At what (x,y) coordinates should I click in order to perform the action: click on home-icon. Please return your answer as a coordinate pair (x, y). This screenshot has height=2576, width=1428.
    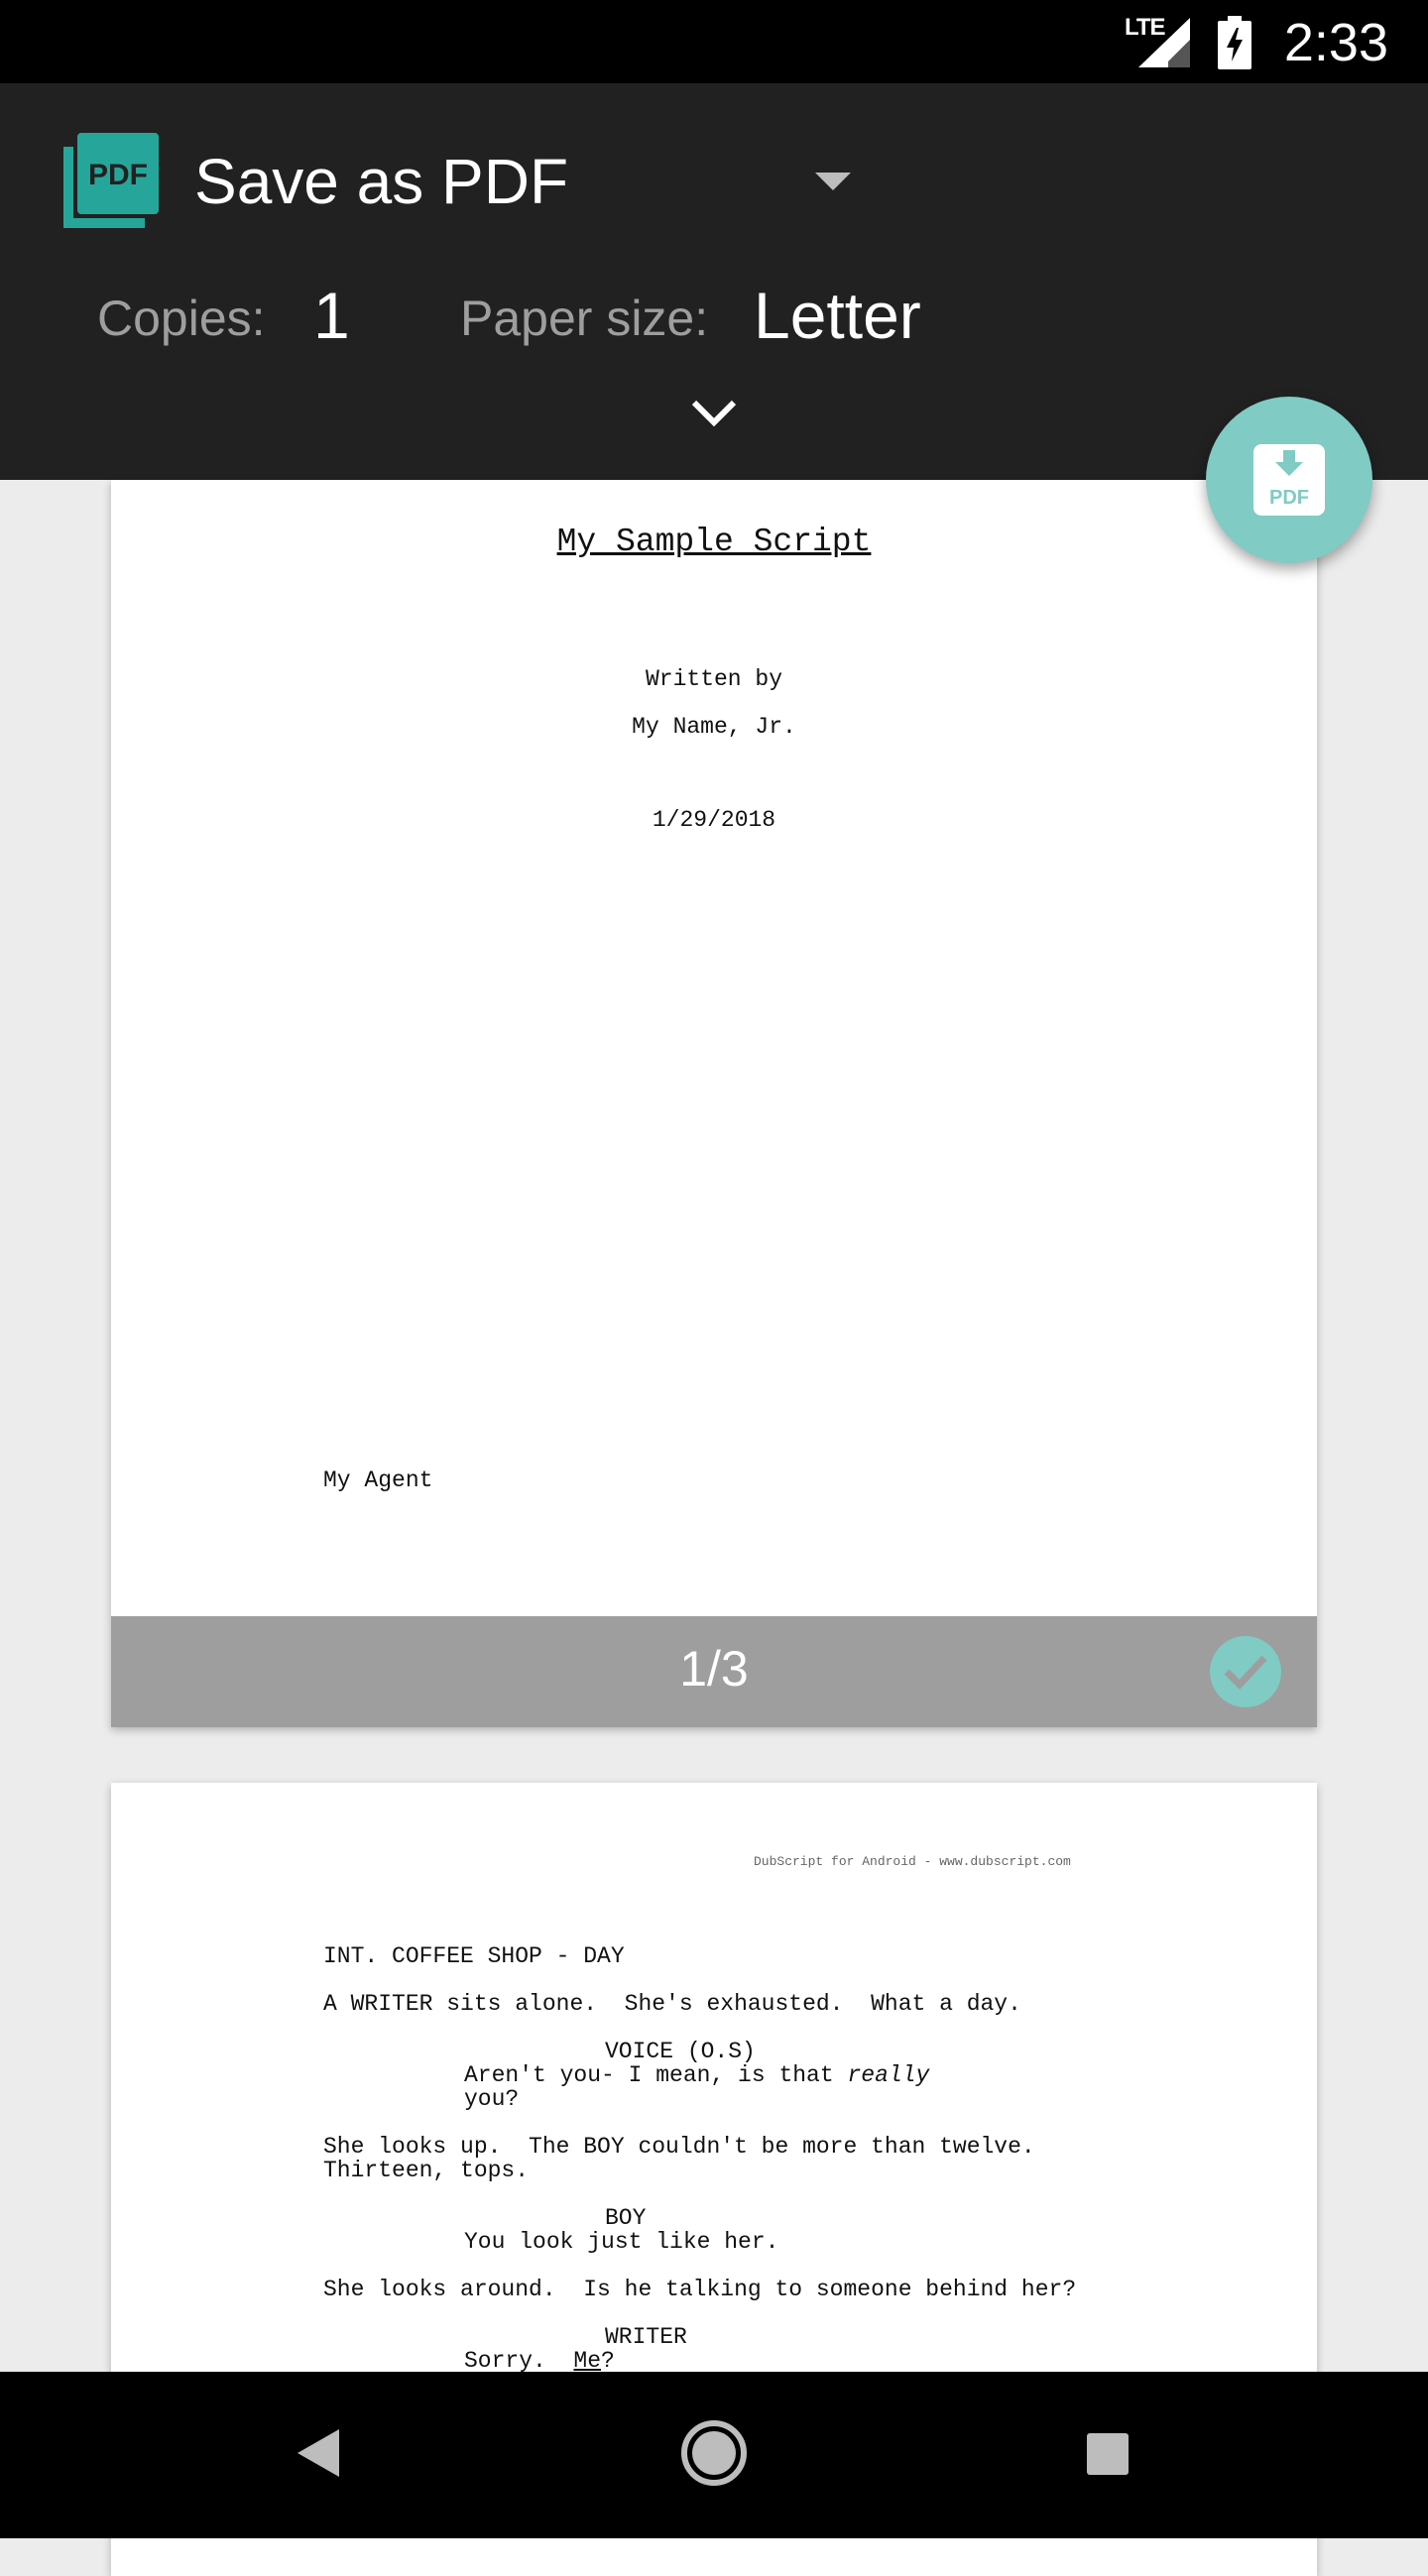
    Looking at the image, I should click on (714, 2453).